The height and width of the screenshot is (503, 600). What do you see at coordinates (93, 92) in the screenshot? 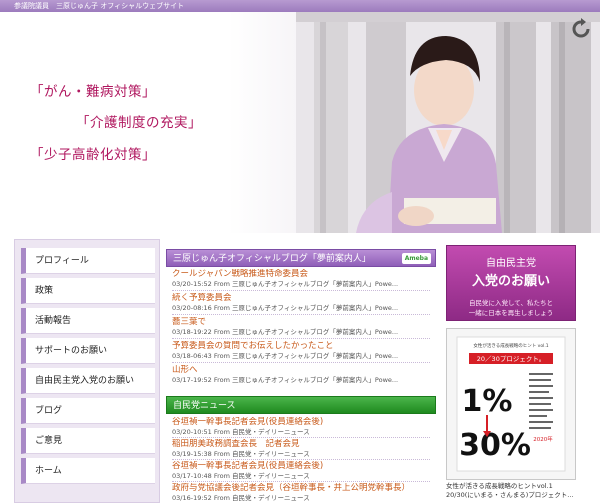
I see `slogan-cancer: 「がん・難病対策」` at bounding box center [93, 92].